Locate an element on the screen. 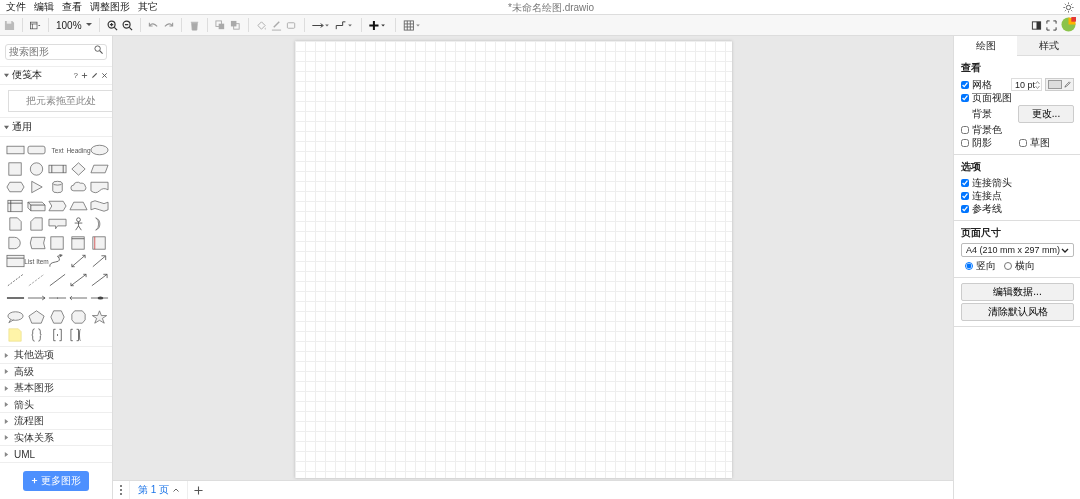 The image size is (1080, 499). arrow-icon is located at coordinates (99, 261).